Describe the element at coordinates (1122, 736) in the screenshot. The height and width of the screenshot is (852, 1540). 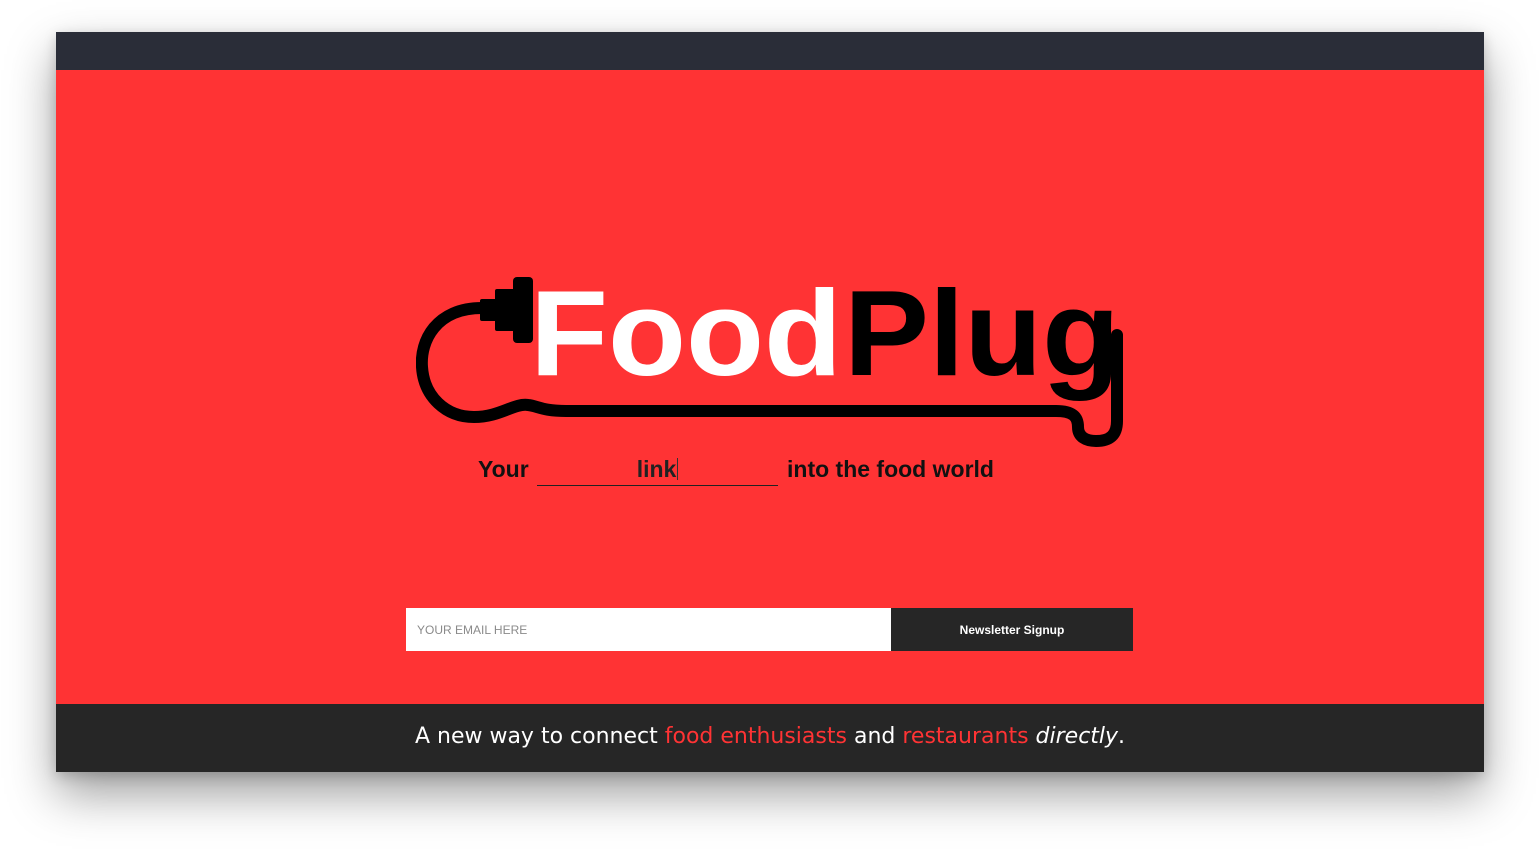
I see `footer-period: .` at that location.